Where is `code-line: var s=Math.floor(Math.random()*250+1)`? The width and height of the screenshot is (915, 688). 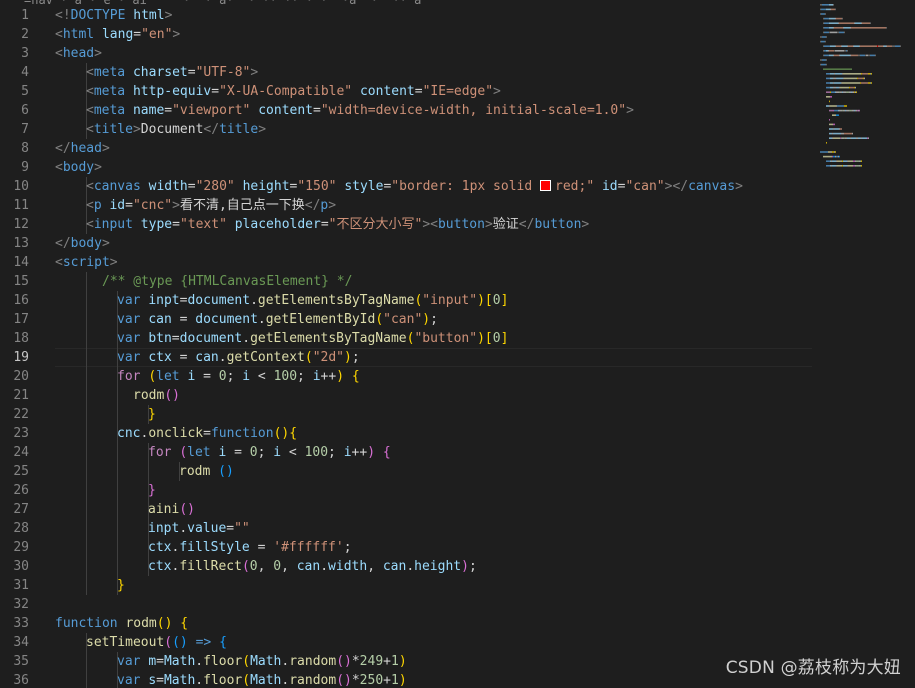 code-line: var s=Math.floor(Math.random()*250+1) is located at coordinates (435, 679).